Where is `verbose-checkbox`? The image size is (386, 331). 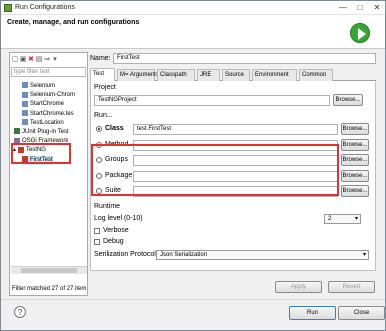 verbose-checkbox is located at coordinates (97, 231).